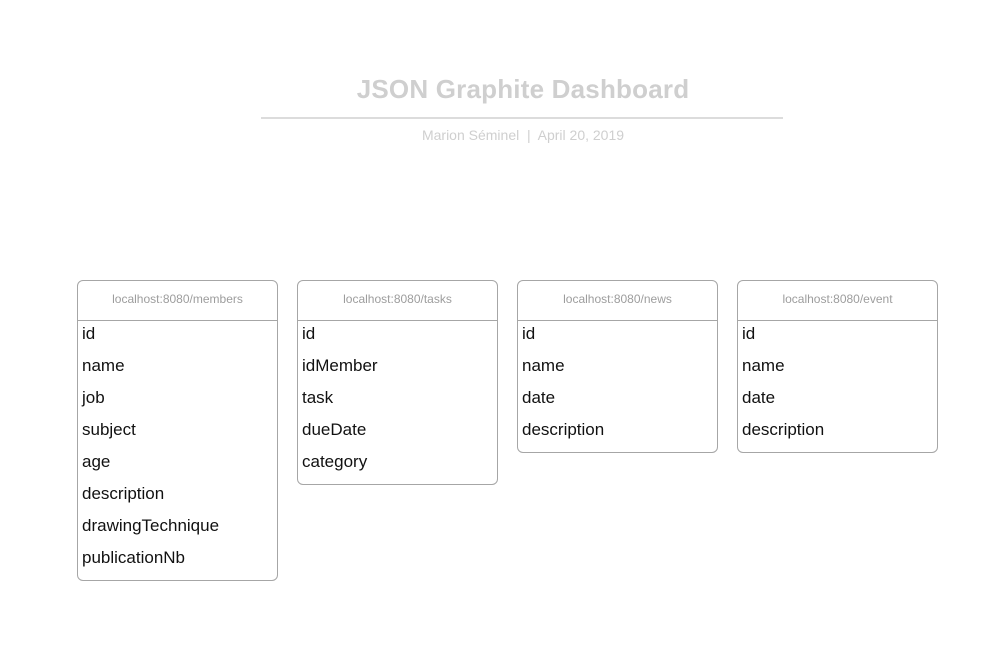  What do you see at coordinates (397, 402) in the screenshot?
I see `entity-field-list: id idMember task dueDate category` at bounding box center [397, 402].